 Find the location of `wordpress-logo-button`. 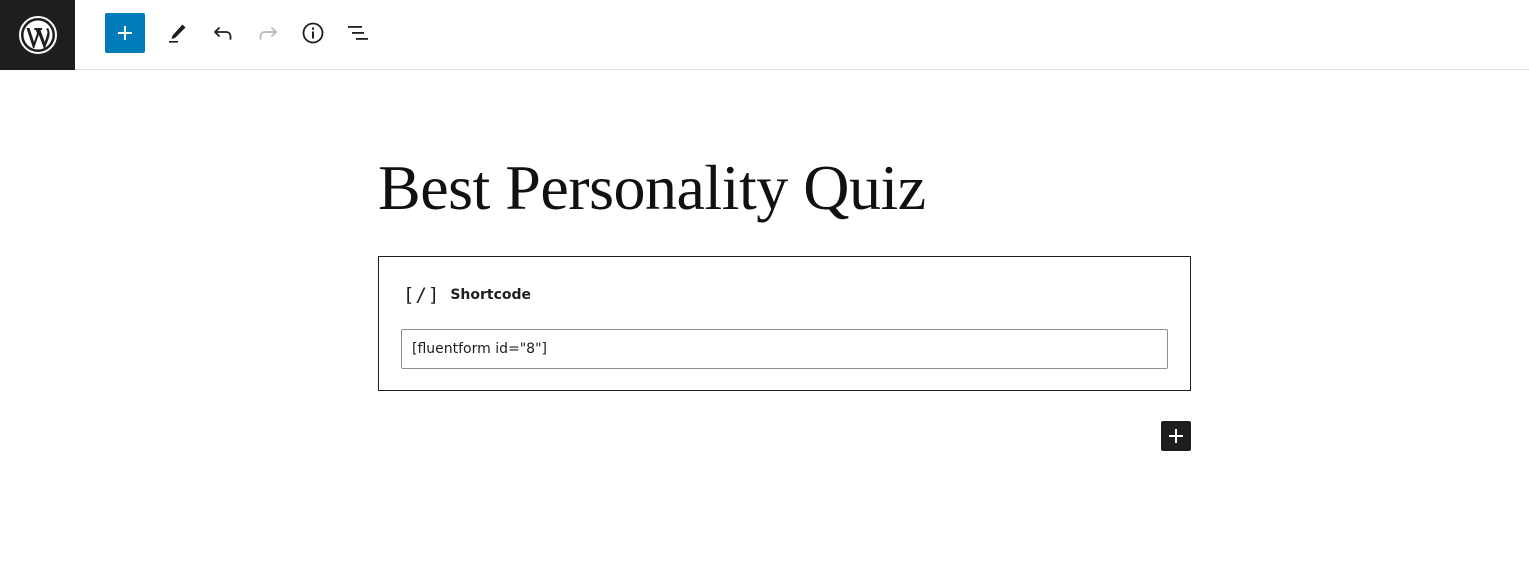

wordpress-logo-button is located at coordinates (37, 35).